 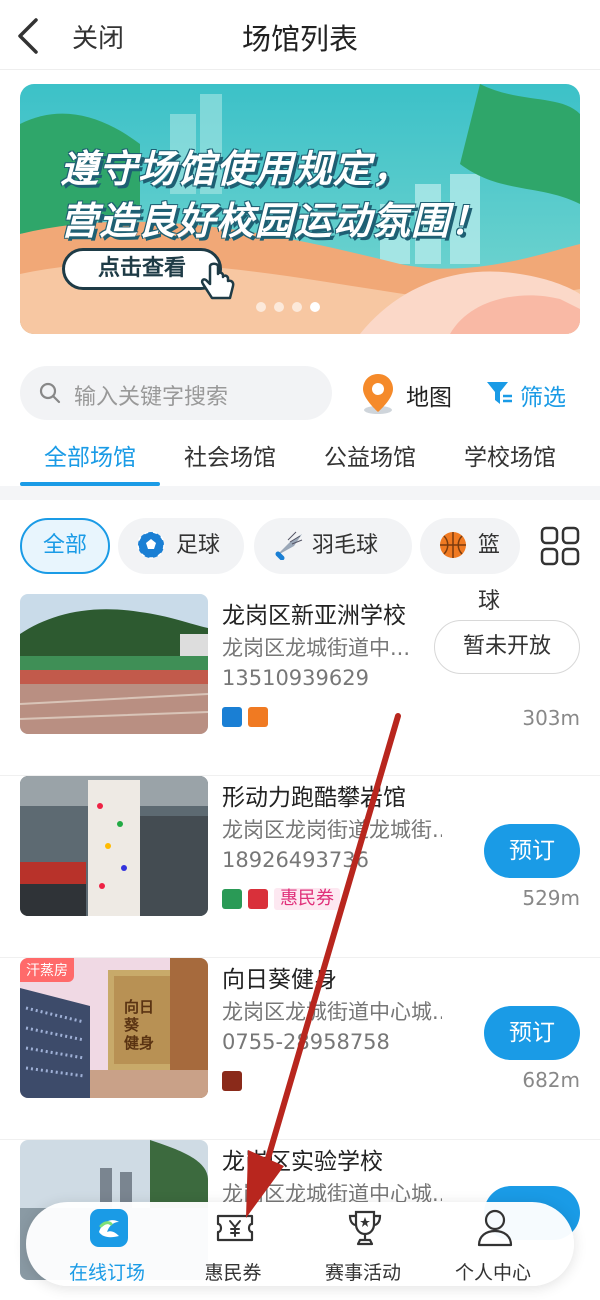 I want to click on nav-profile: 个人中心, so click(x=493, y=1246).